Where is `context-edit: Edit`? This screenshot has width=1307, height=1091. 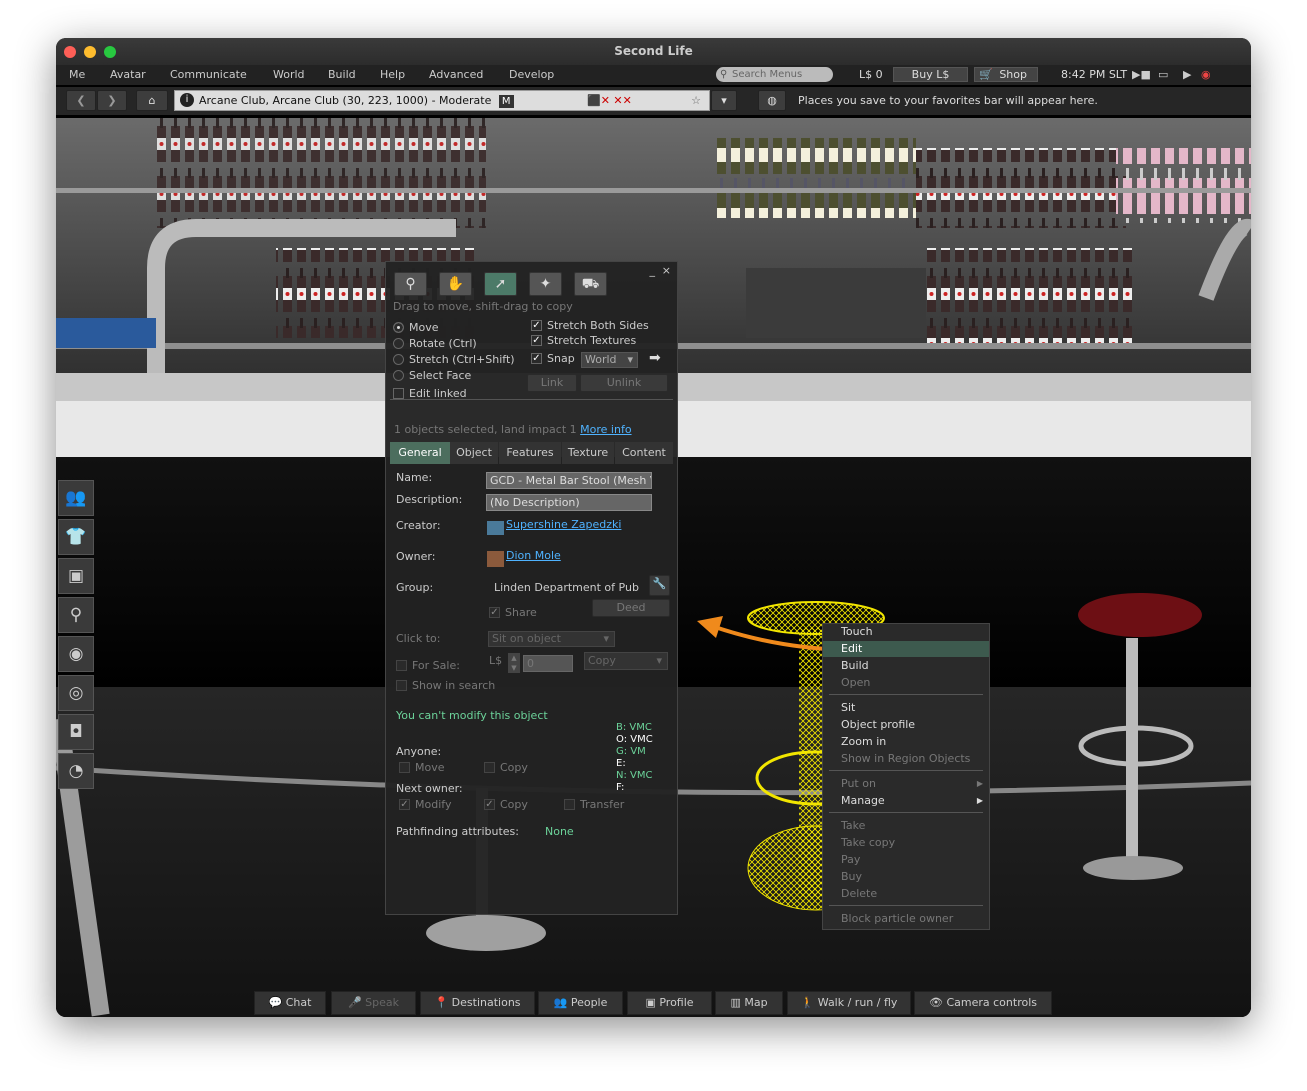 context-edit: Edit is located at coordinates (906, 649).